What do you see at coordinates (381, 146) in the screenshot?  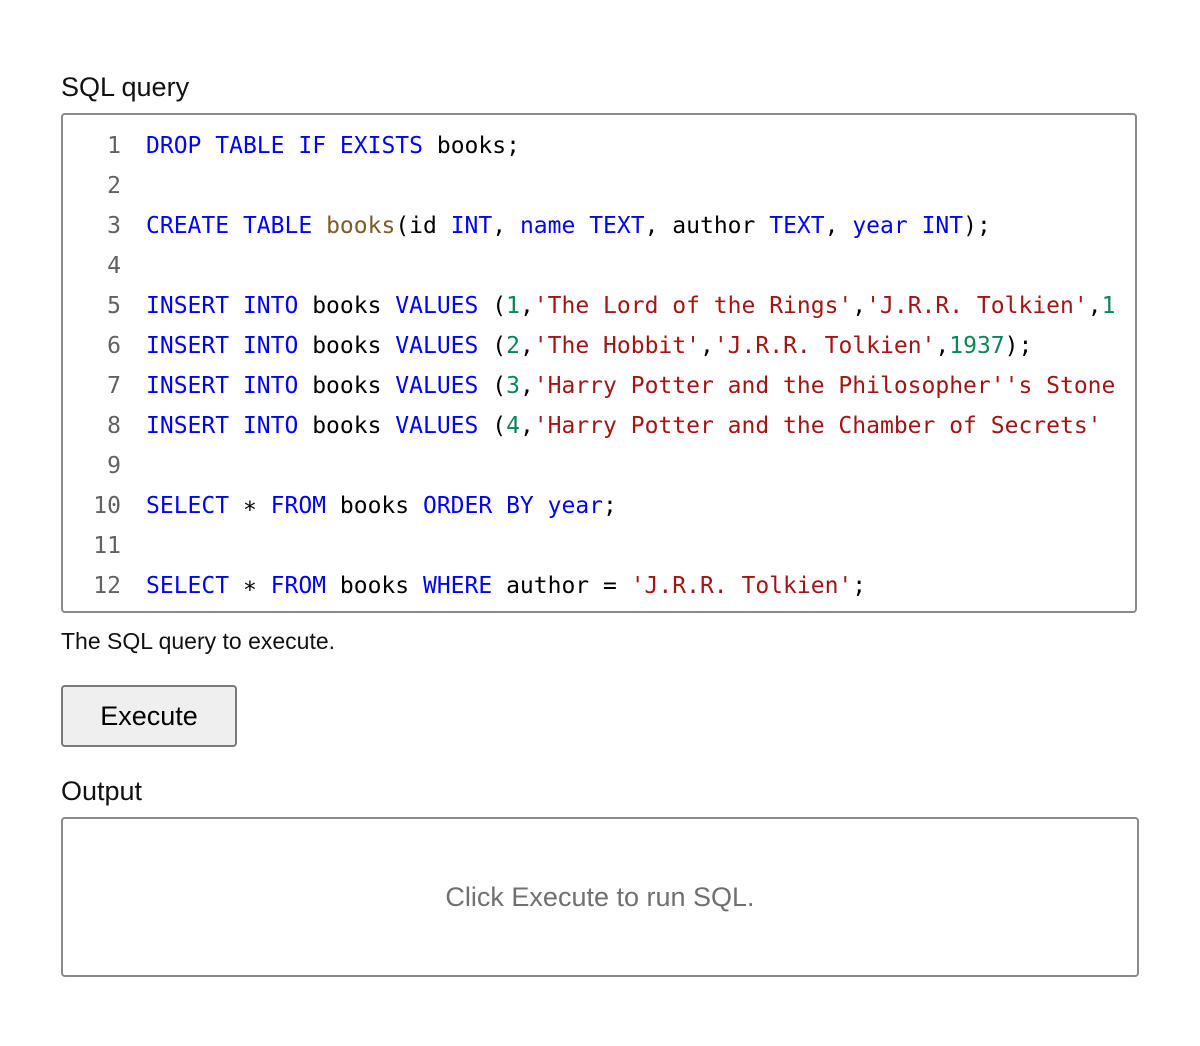 I see `code-token: EXISTS` at bounding box center [381, 146].